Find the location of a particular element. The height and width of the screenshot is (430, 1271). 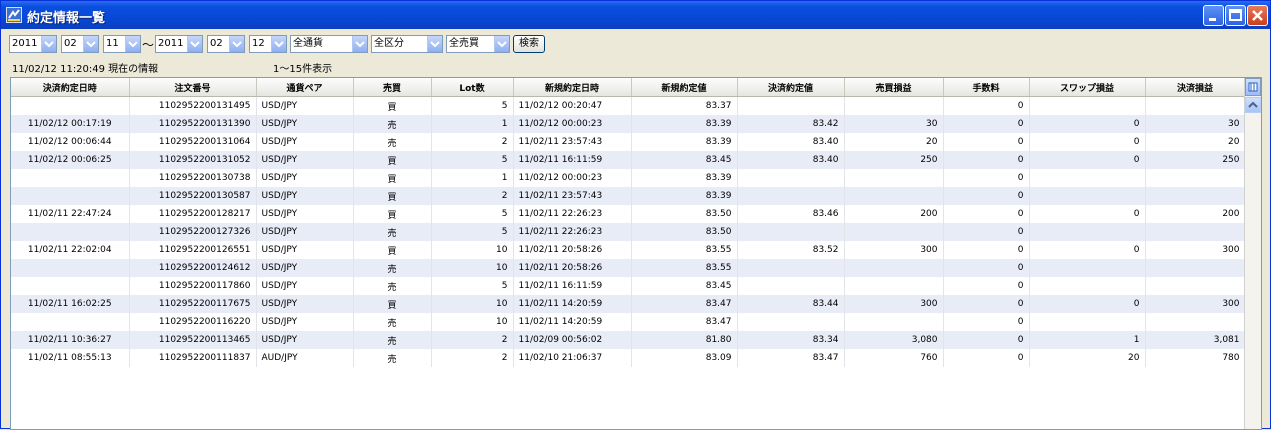

table-cell: 1102952200127326 is located at coordinates (193, 232).